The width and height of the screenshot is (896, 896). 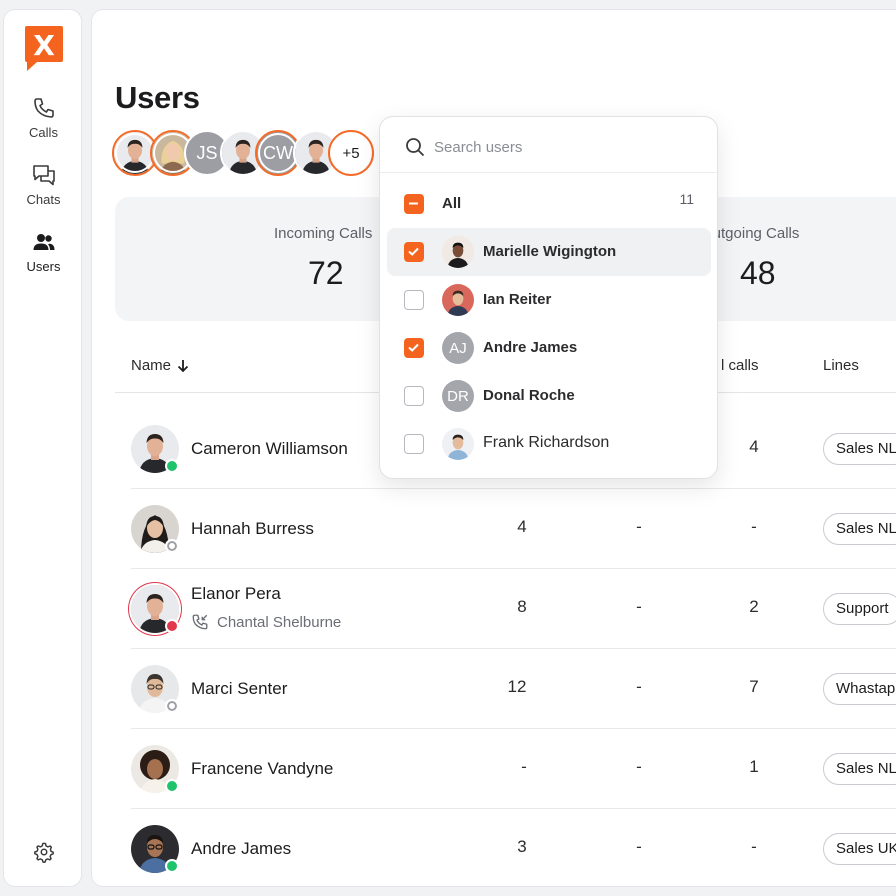 I want to click on cell-value: 7, so click(x=754, y=686).